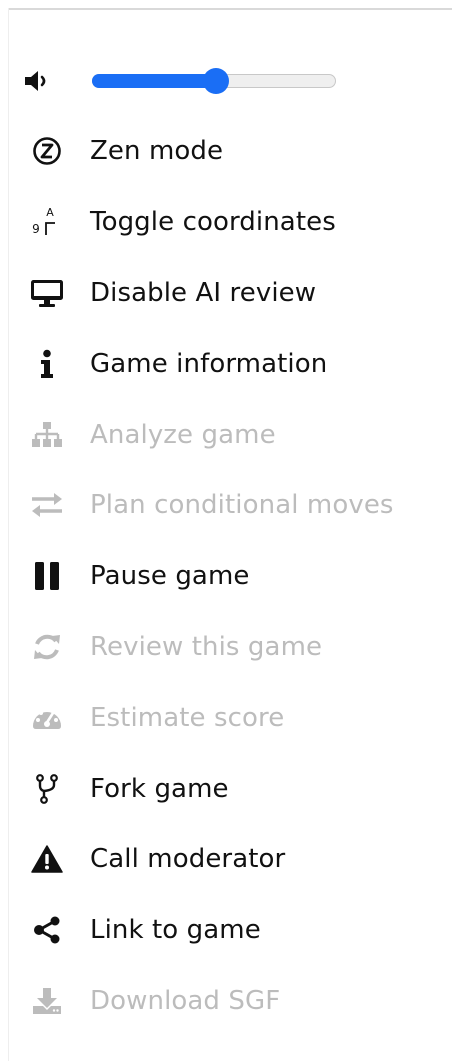  Describe the element at coordinates (188, 859) in the screenshot. I see `call-moderator-label: Call moderator` at that location.